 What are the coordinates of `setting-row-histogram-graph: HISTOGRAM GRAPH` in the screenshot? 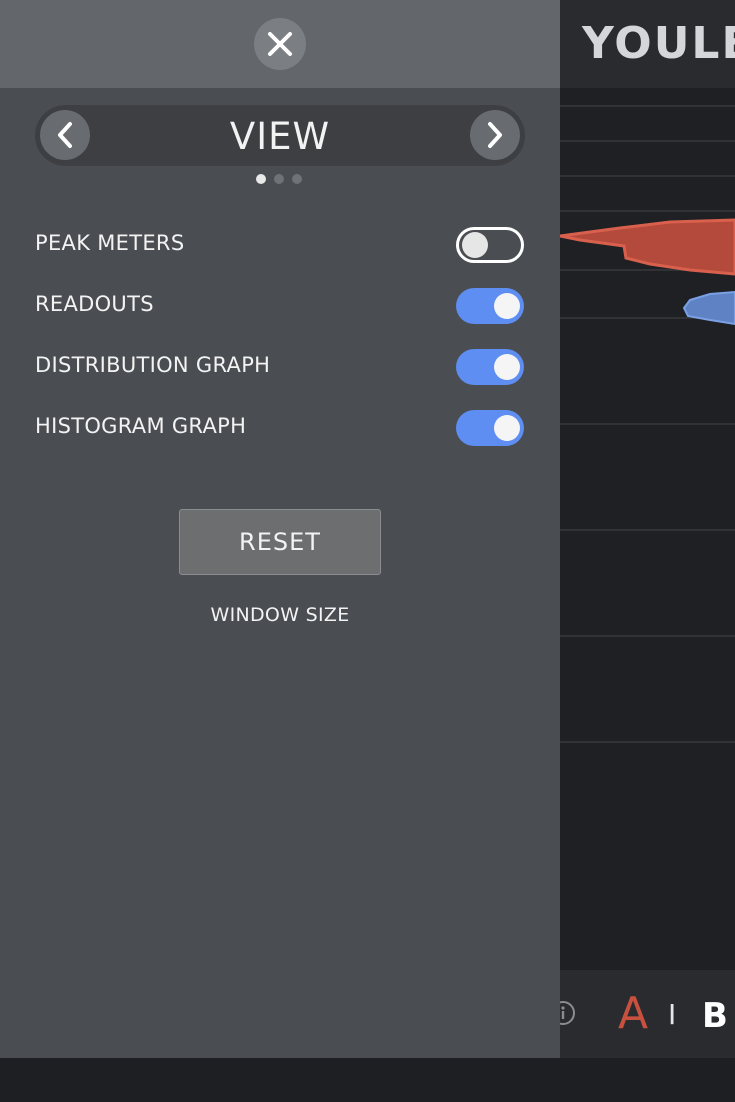 It's located at (280, 428).